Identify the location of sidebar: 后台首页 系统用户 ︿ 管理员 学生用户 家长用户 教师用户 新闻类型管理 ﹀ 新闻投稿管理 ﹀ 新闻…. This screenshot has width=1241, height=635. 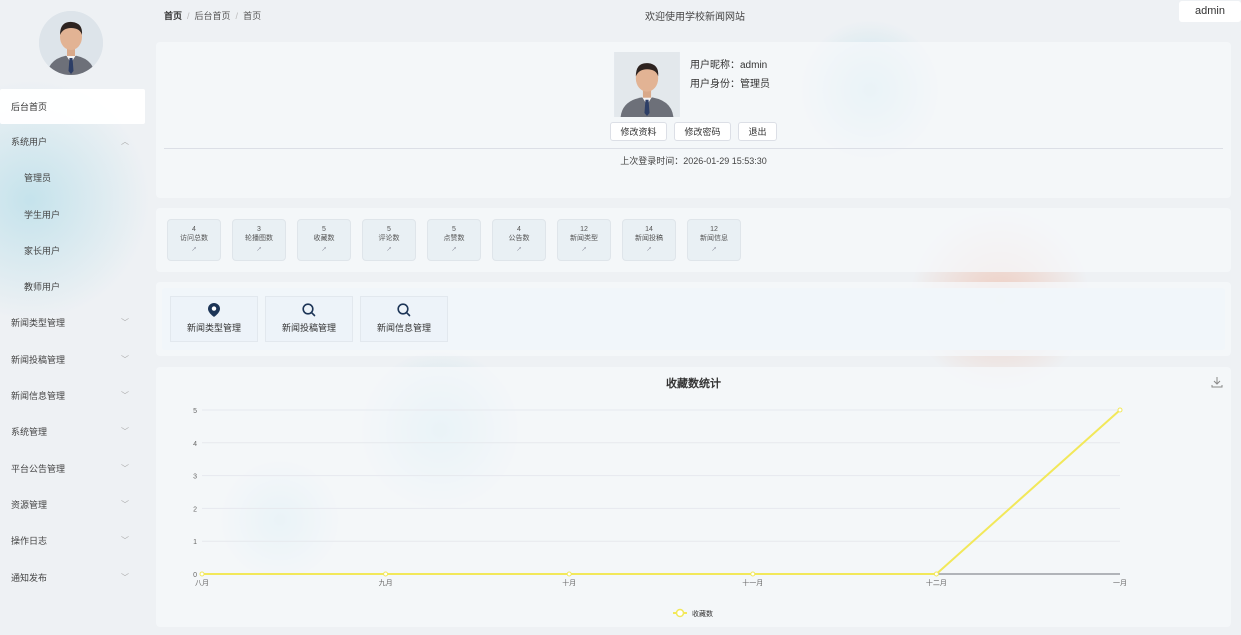
(75, 317).